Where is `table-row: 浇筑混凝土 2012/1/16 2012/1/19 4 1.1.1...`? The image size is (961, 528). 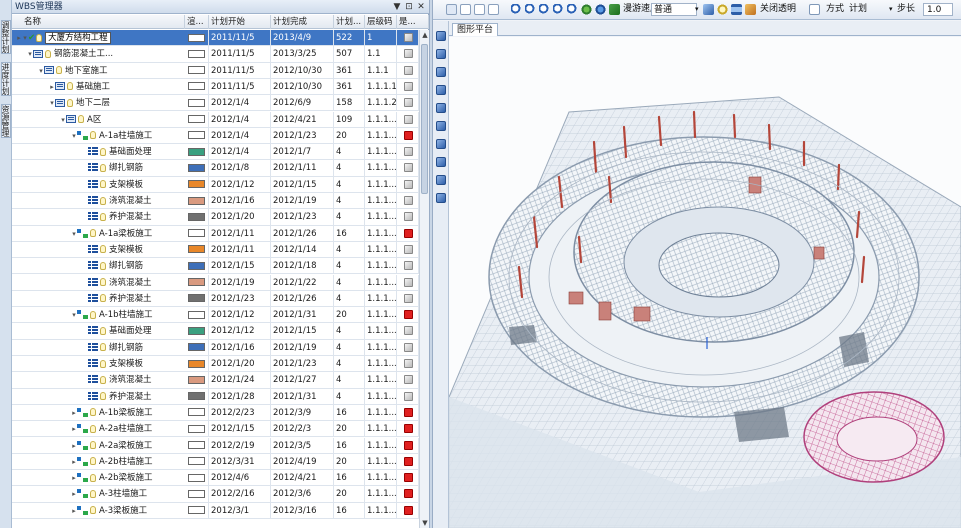
table-row: 浇筑混凝土 2012/1/16 2012/1/19 4 1.1.1... is located at coordinates (215, 201).